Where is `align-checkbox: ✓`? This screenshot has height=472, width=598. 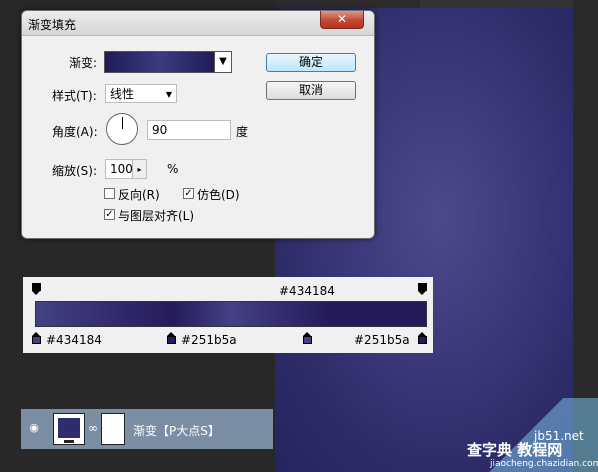
align-checkbox: ✓ is located at coordinates (109, 214).